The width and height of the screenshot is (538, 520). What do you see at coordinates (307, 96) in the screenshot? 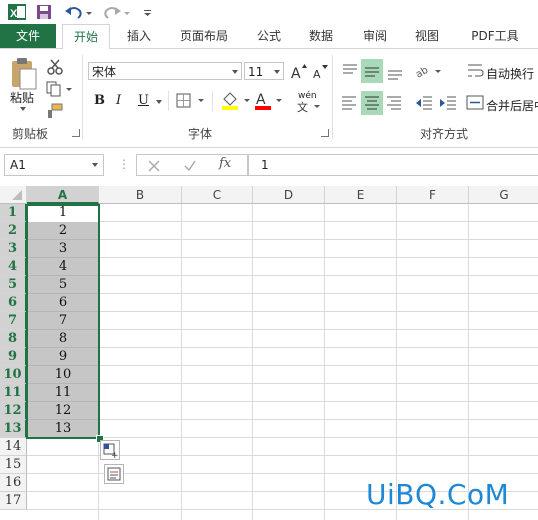
I see `phonetic-guide-button: wén` at bounding box center [307, 96].